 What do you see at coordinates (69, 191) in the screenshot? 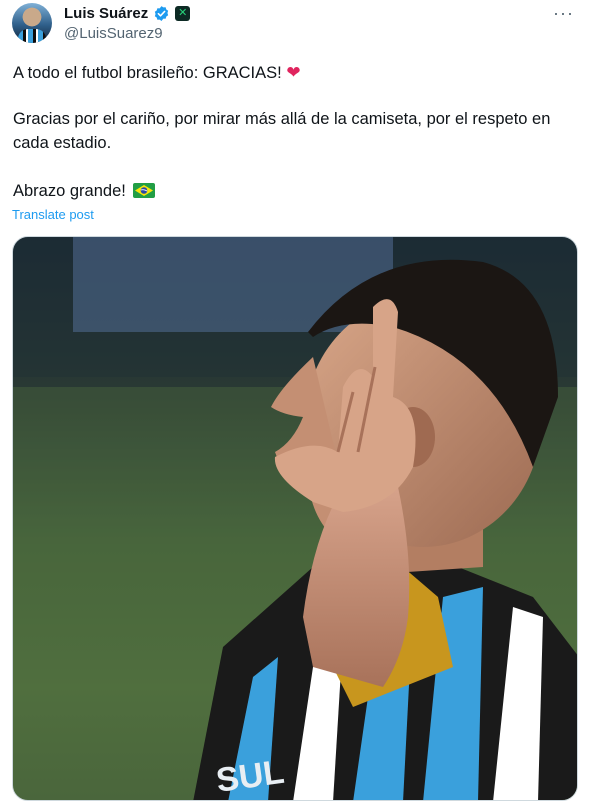
I see `post-line-3: Abrazo grande!` at bounding box center [69, 191].